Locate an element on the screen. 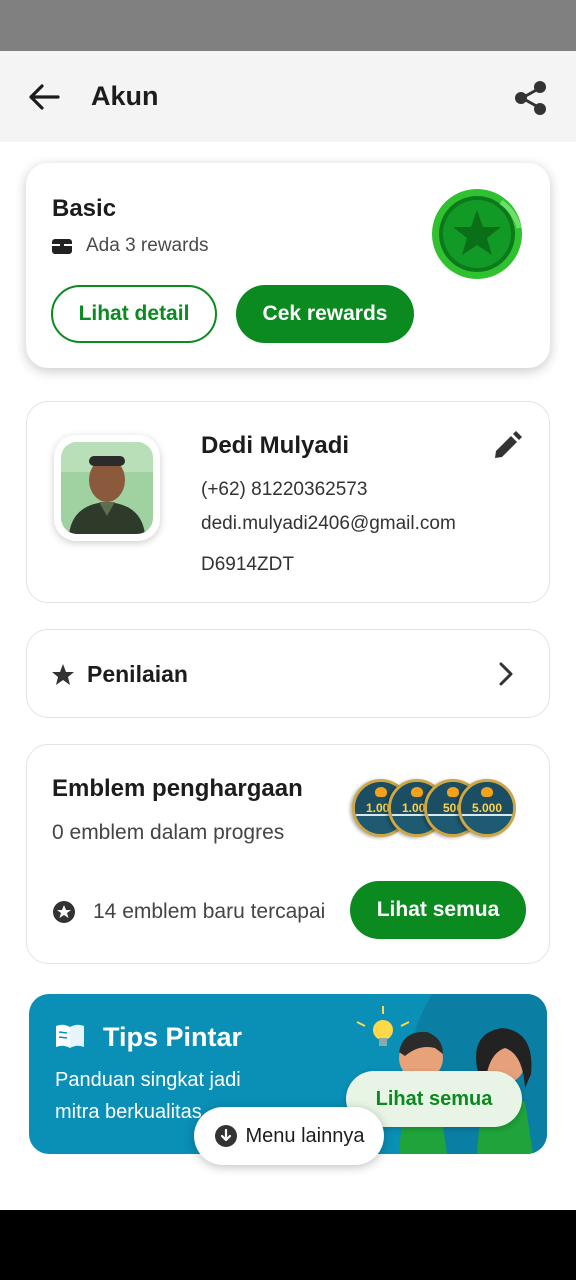 The width and height of the screenshot is (576, 1280). back-arrow-icon is located at coordinates (45, 97).